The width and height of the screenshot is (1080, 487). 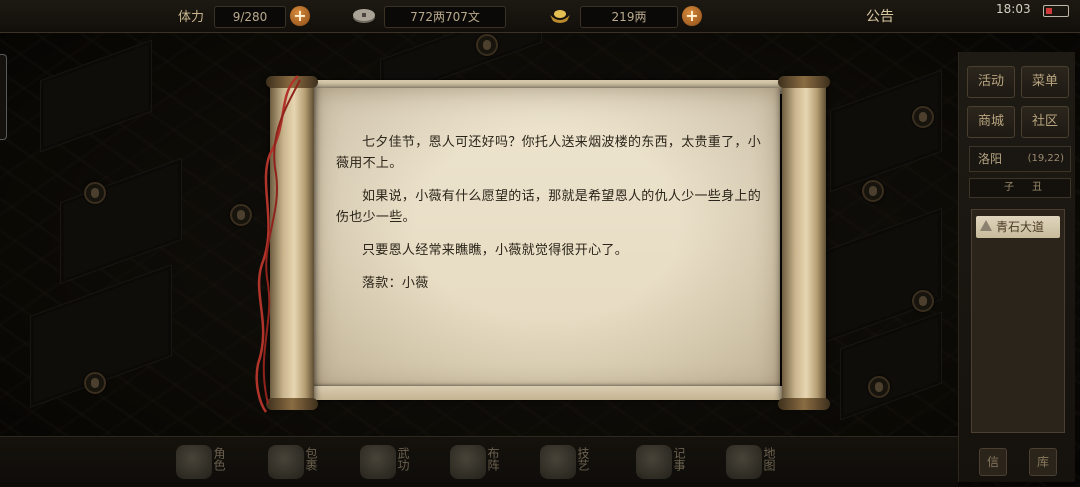 I want to click on top-status-bar: 体力 9/280 + 772两707文 219两 + 公告 18:03, so click(x=540, y=16).